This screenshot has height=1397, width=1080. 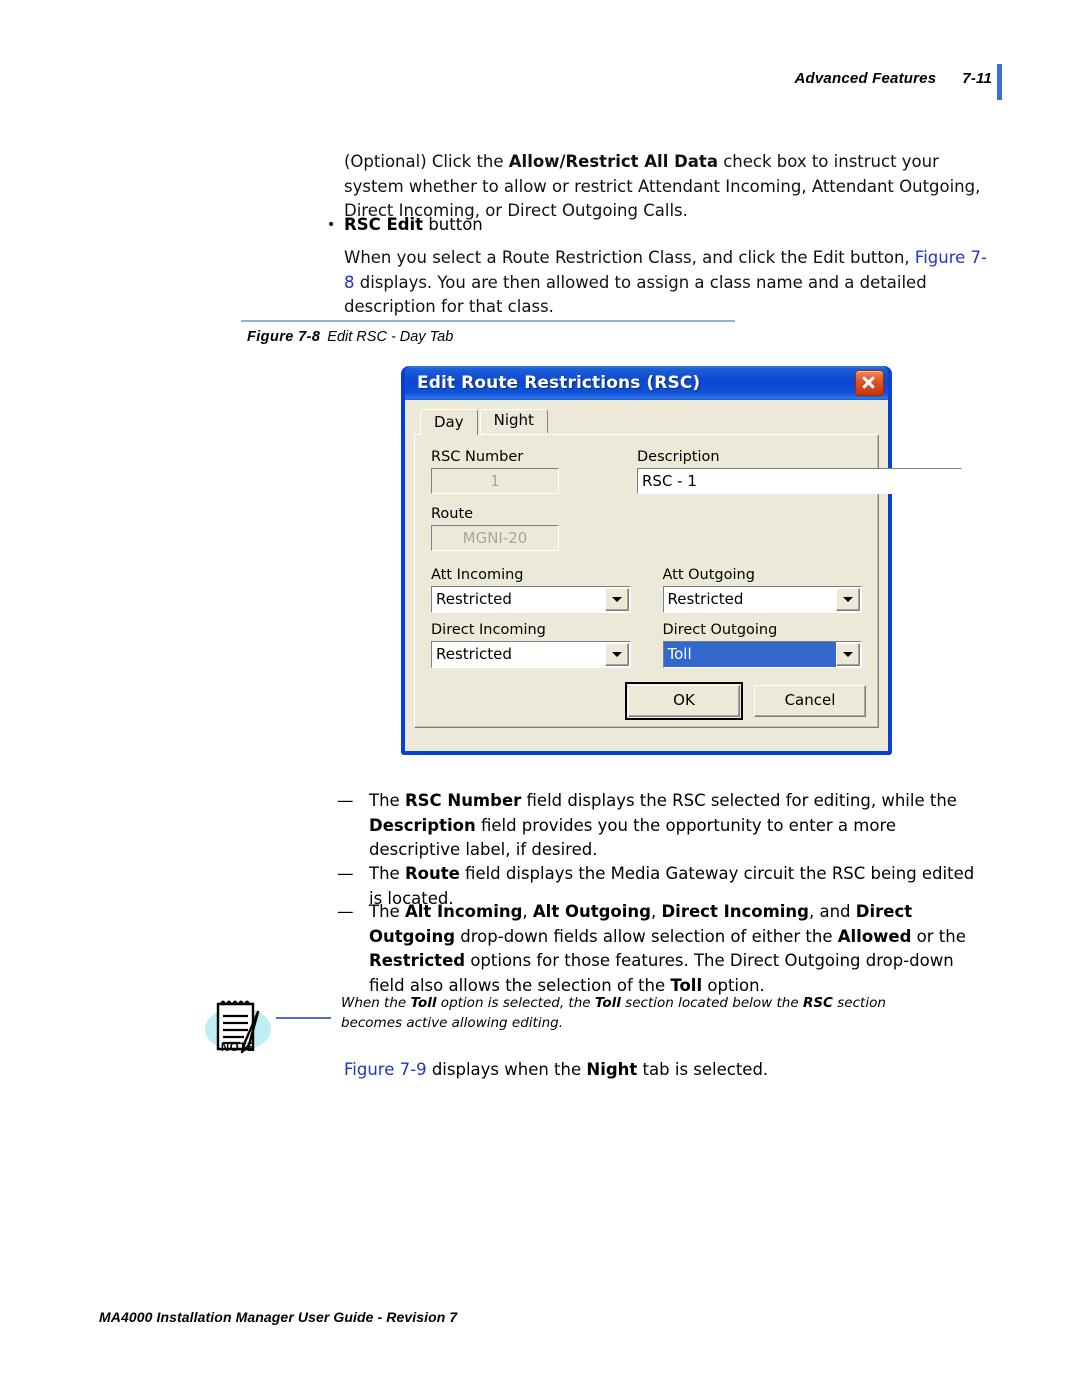 What do you see at coordinates (303, 1018) in the screenshot?
I see `note-connector-line` at bounding box center [303, 1018].